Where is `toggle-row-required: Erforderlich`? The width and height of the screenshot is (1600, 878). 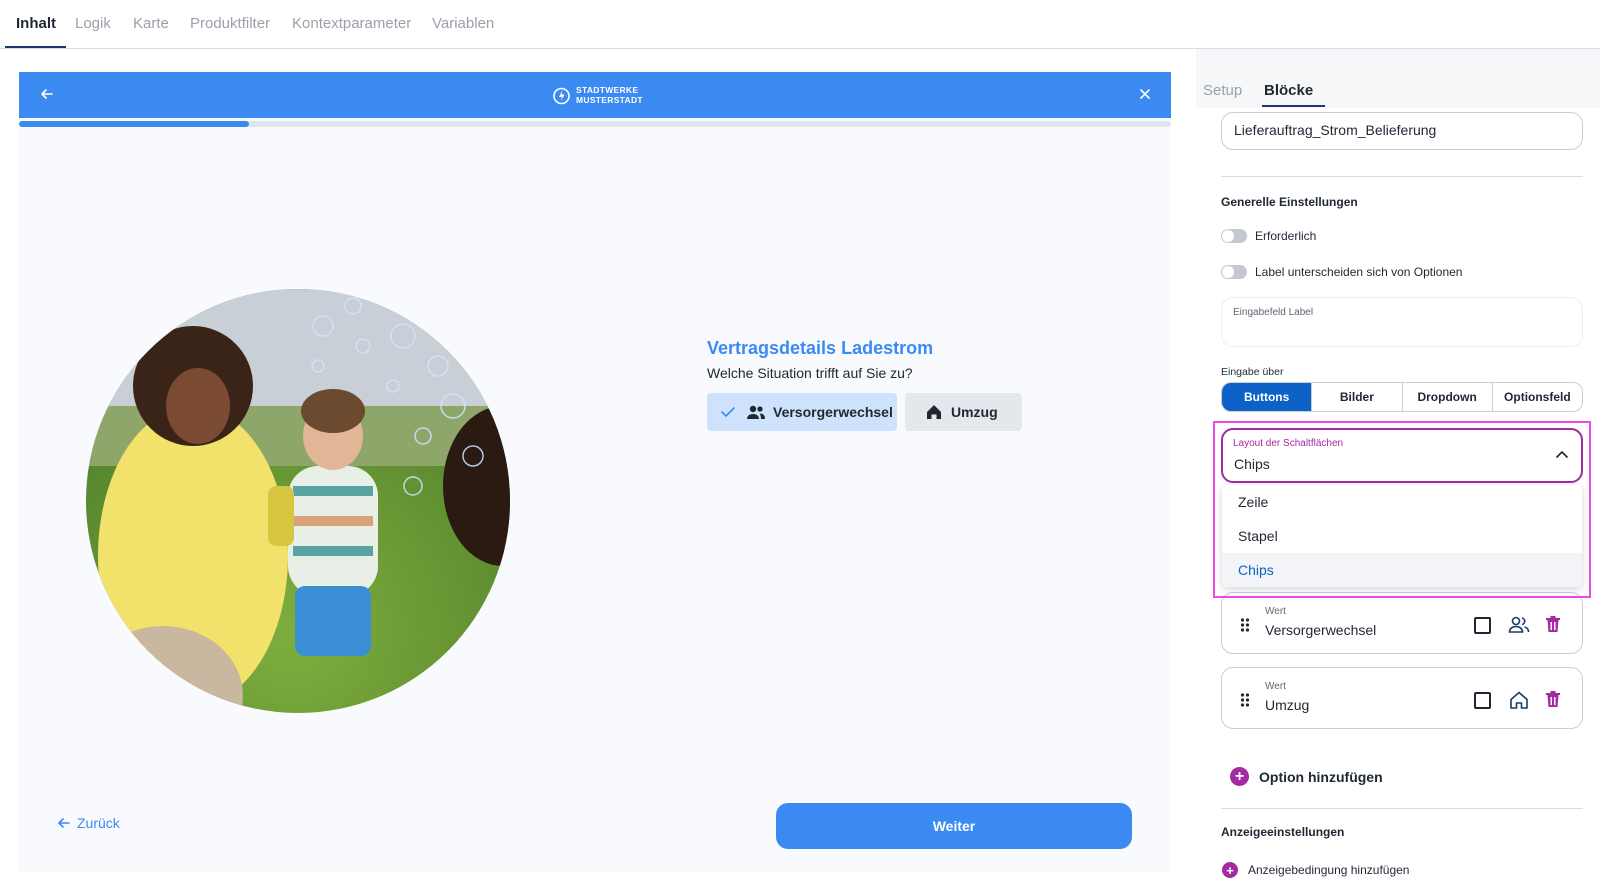
toggle-row-required: Erforderlich is located at coordinates (1268, 236).